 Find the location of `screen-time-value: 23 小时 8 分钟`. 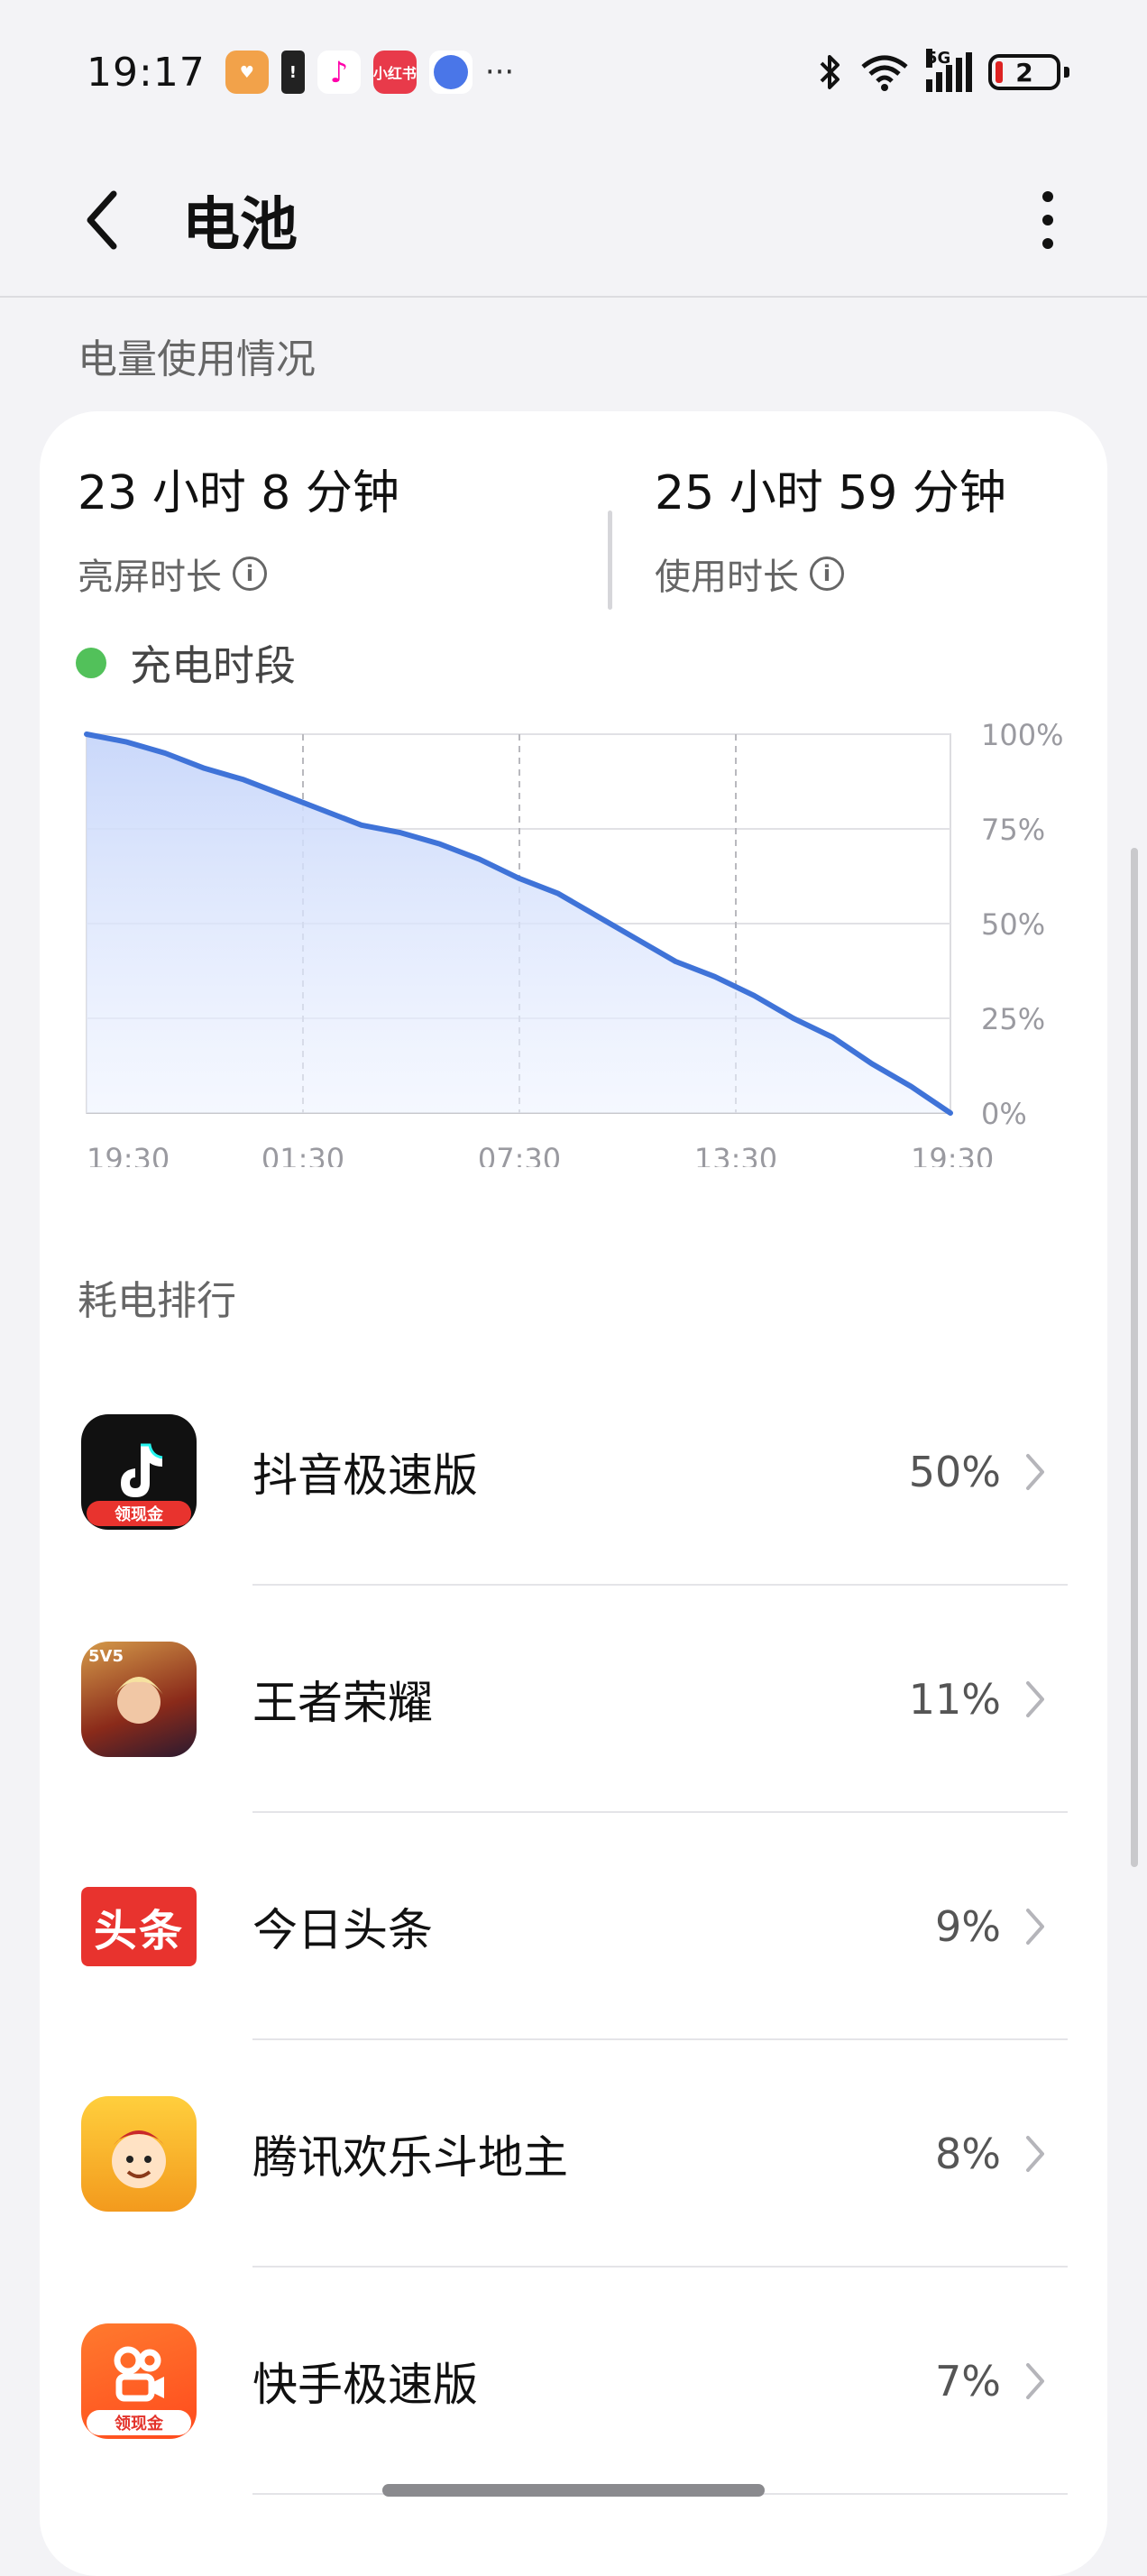

screen-time-value: 23 小时 8 分钟 is located at coordinates (238, 493).